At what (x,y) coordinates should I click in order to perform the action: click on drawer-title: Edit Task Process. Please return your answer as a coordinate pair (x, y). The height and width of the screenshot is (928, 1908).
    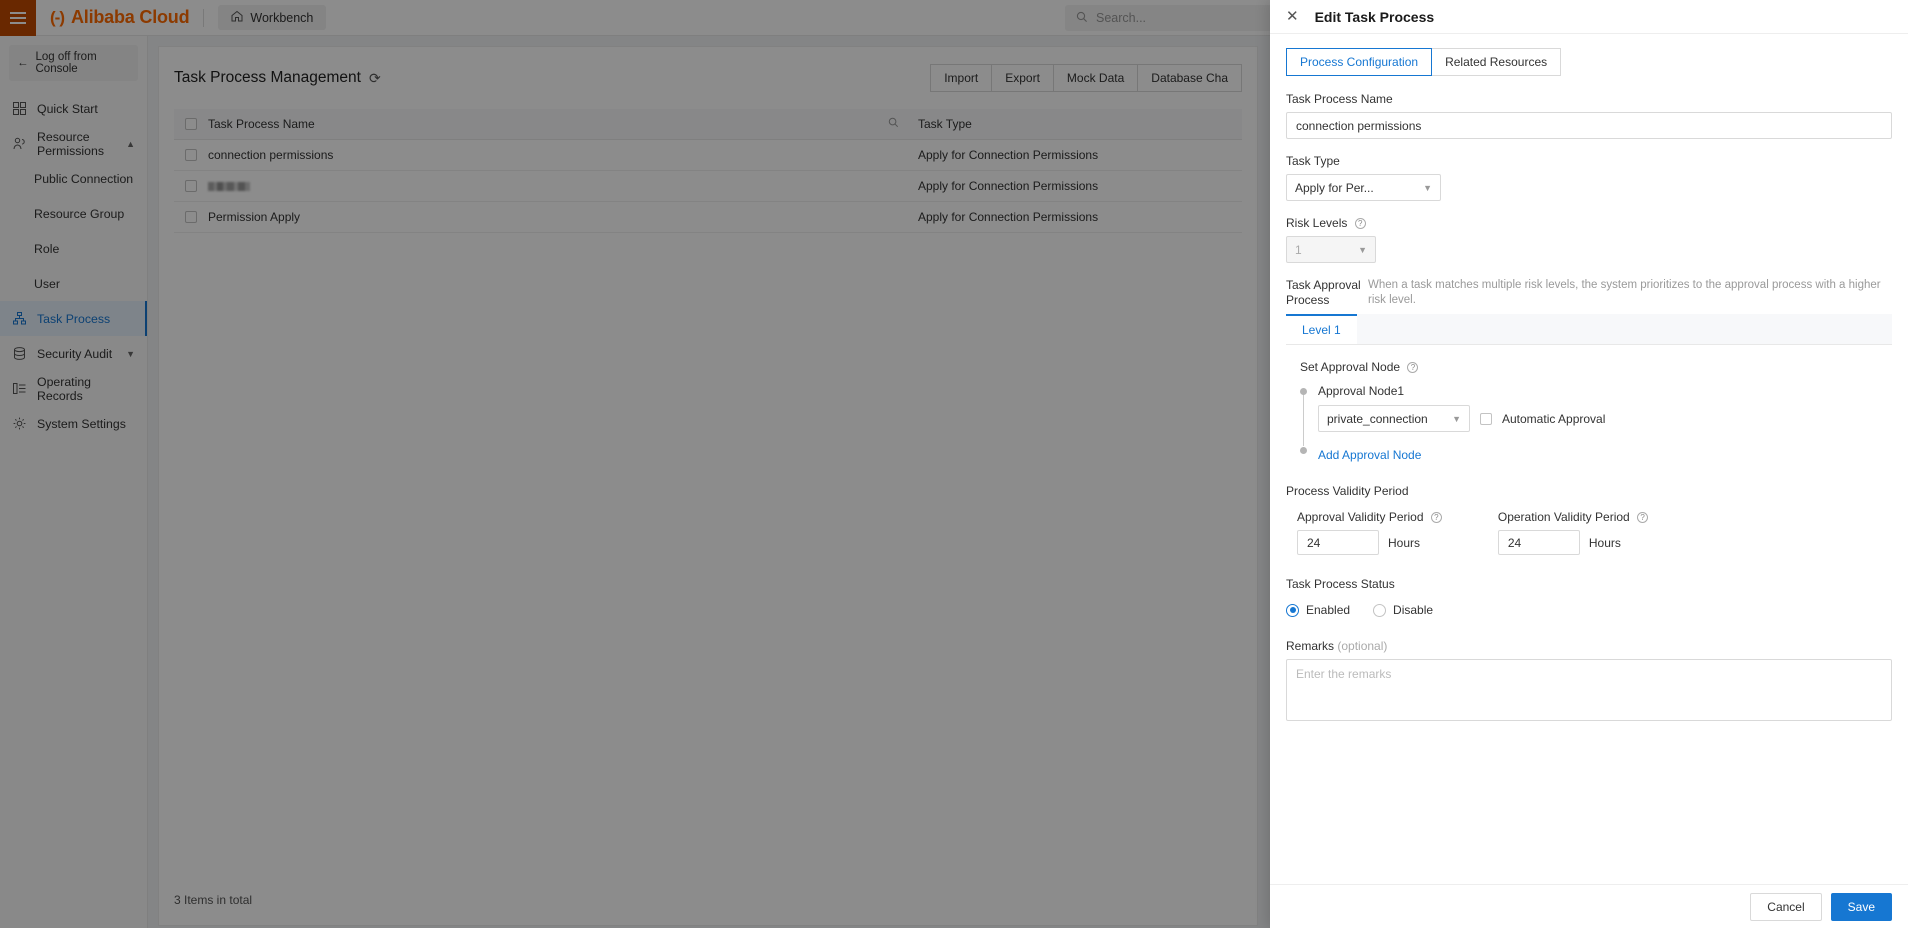
    Looking at the image, I should click on (1374, 16).